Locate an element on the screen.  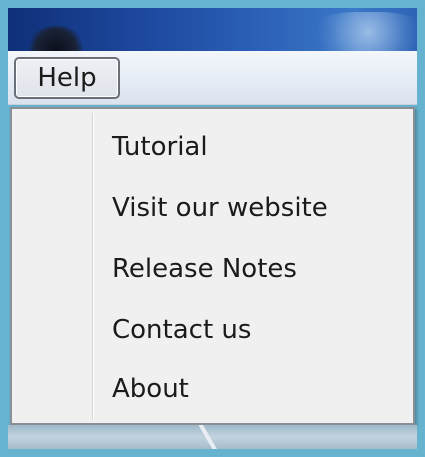
menu-item-label: Tutorial is located at coordinates (160, 147).